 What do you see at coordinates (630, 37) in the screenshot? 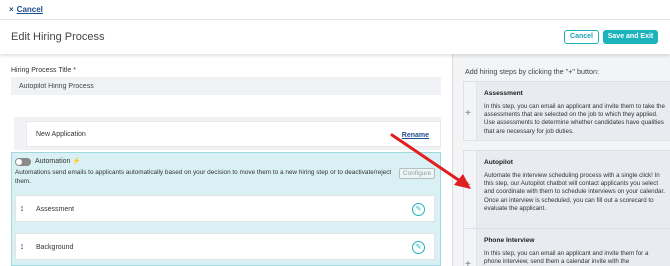
I see `save-and-exit-button: Save and Exit` at bounding box center [630, 37].